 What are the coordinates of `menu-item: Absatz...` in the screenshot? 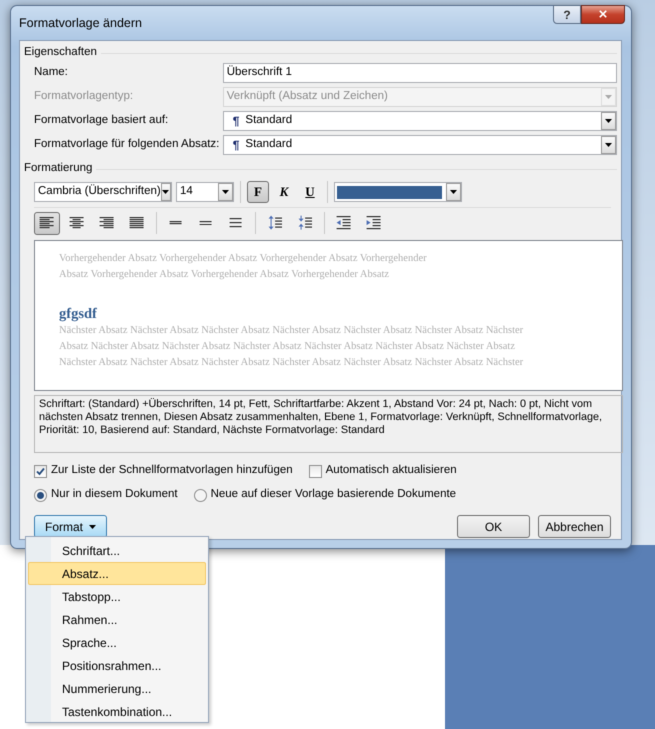 It's located at (117, 573).